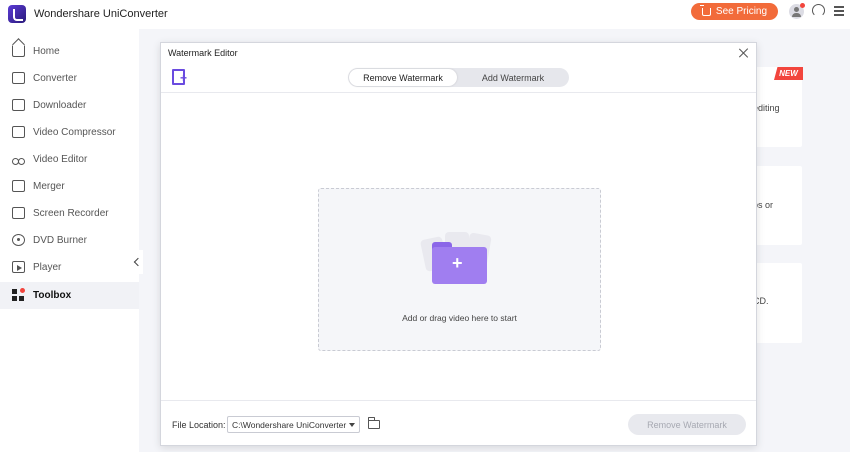  What do you see at coordinates (101, 14) in the screenshot?
I see `app-title: Wondershare UniConverter` at bounding box center [101, 14].